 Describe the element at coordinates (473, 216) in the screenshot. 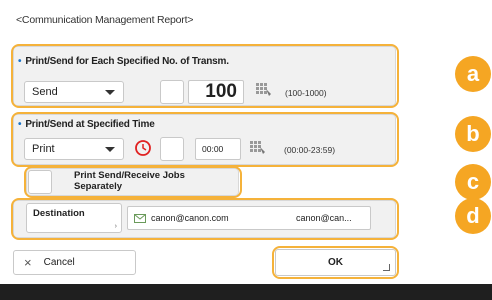

I see `badge-d: d` at that location.